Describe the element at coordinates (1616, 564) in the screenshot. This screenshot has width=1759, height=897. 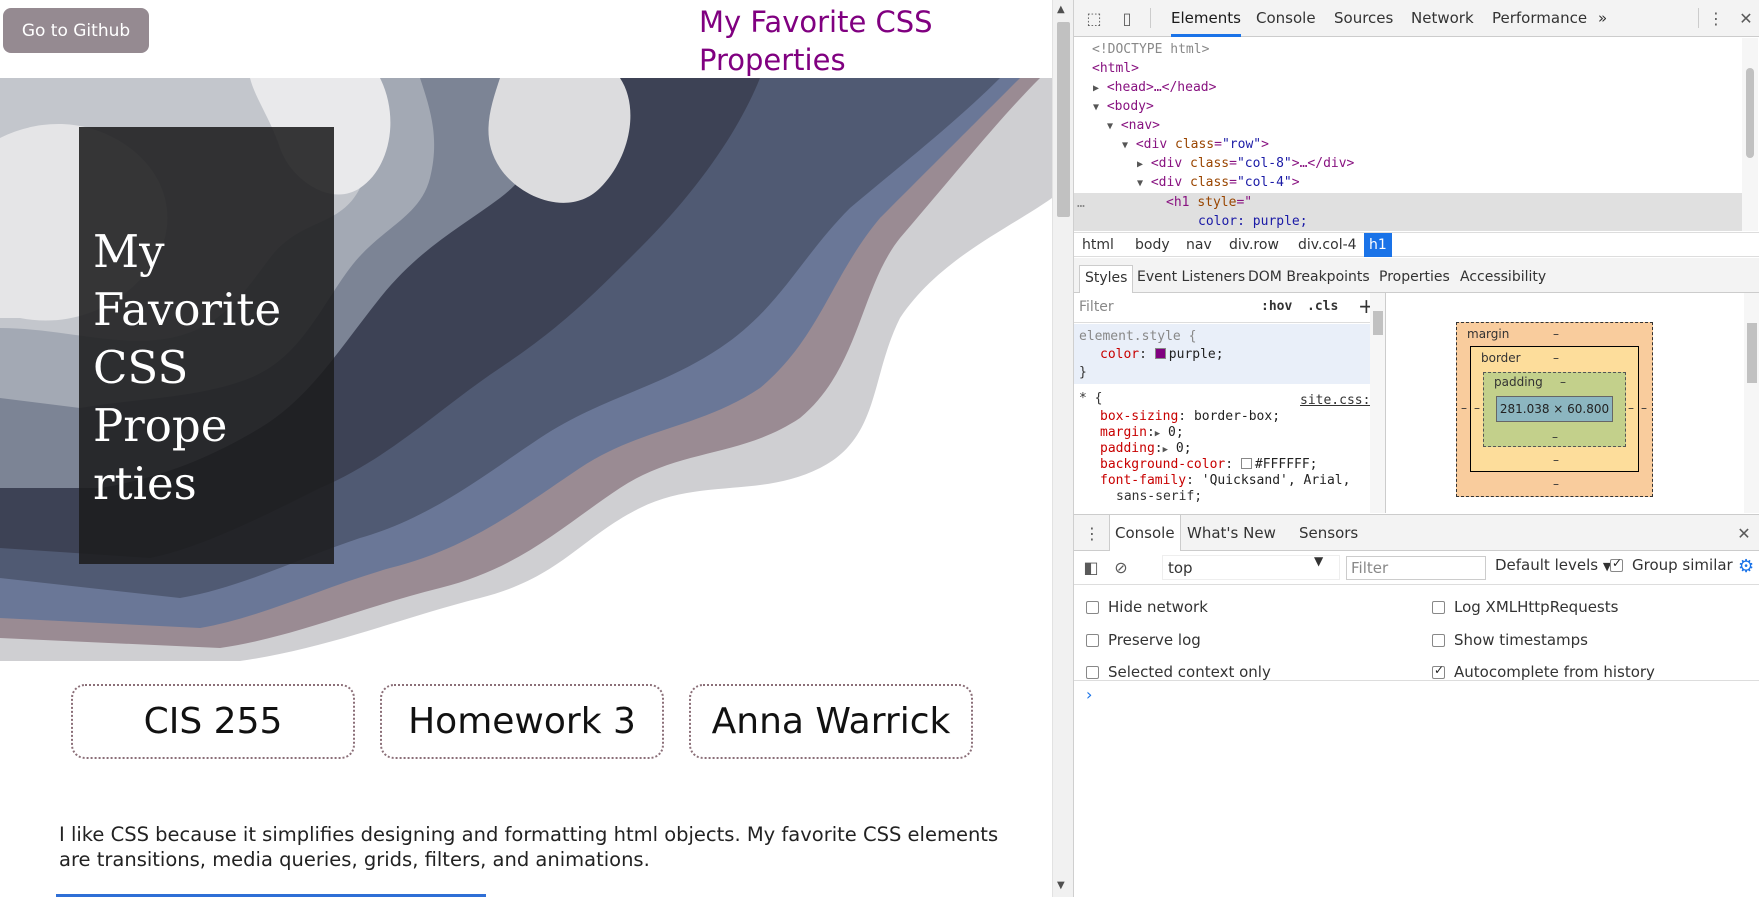
I see `group-similar-checkbox` at that location.